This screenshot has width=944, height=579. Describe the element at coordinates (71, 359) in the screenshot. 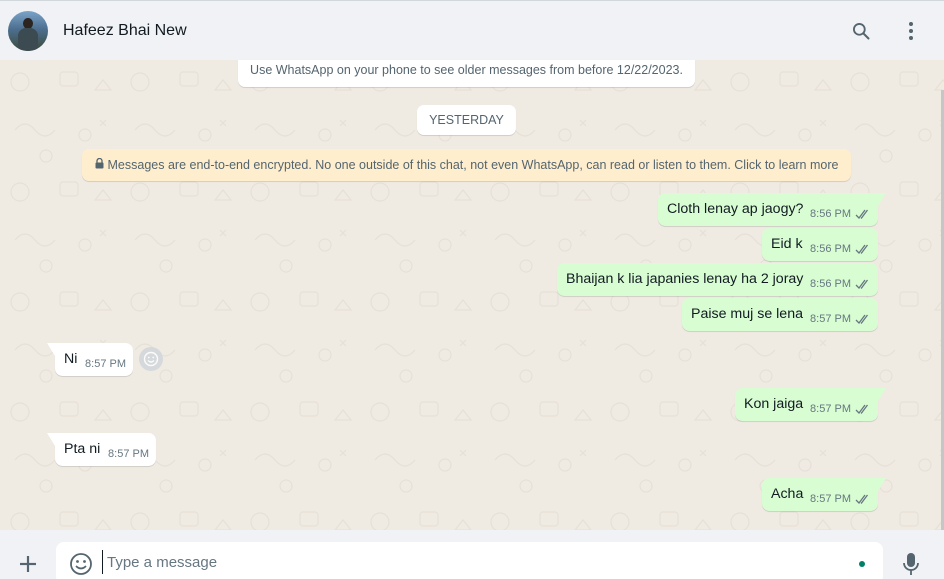

I see `message-text: Ni` at that location.